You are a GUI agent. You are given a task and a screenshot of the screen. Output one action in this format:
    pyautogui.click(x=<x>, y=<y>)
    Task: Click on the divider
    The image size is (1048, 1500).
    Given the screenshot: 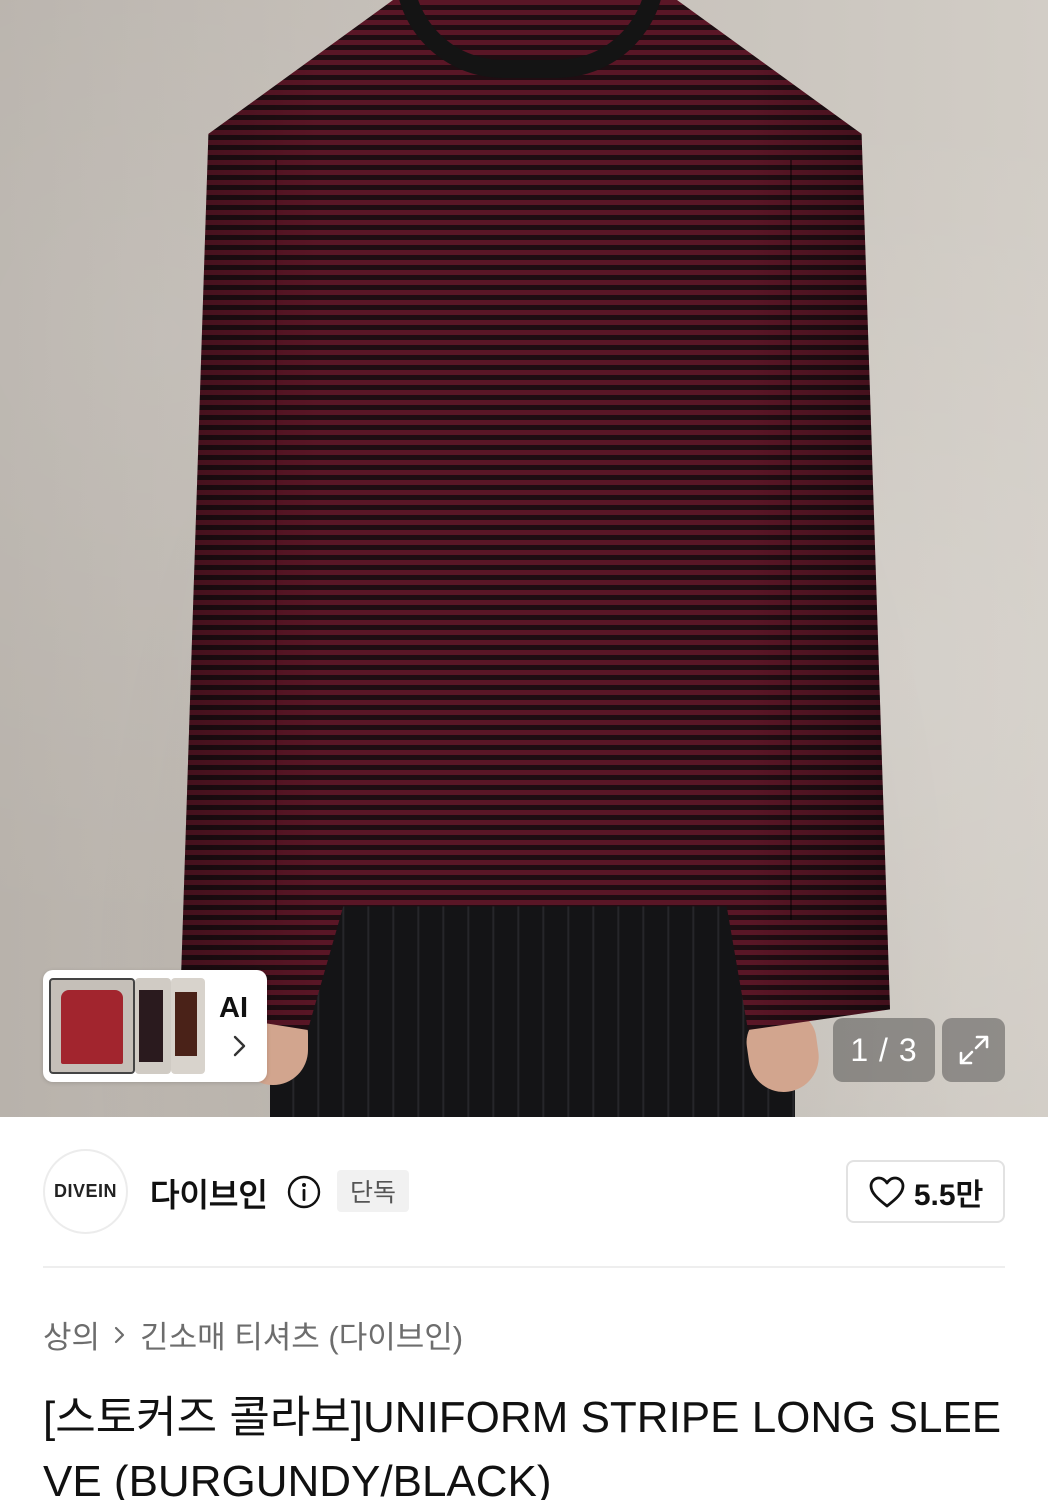 What is the action you would take?
    pyautogui.click(x=524, y=1267)
    